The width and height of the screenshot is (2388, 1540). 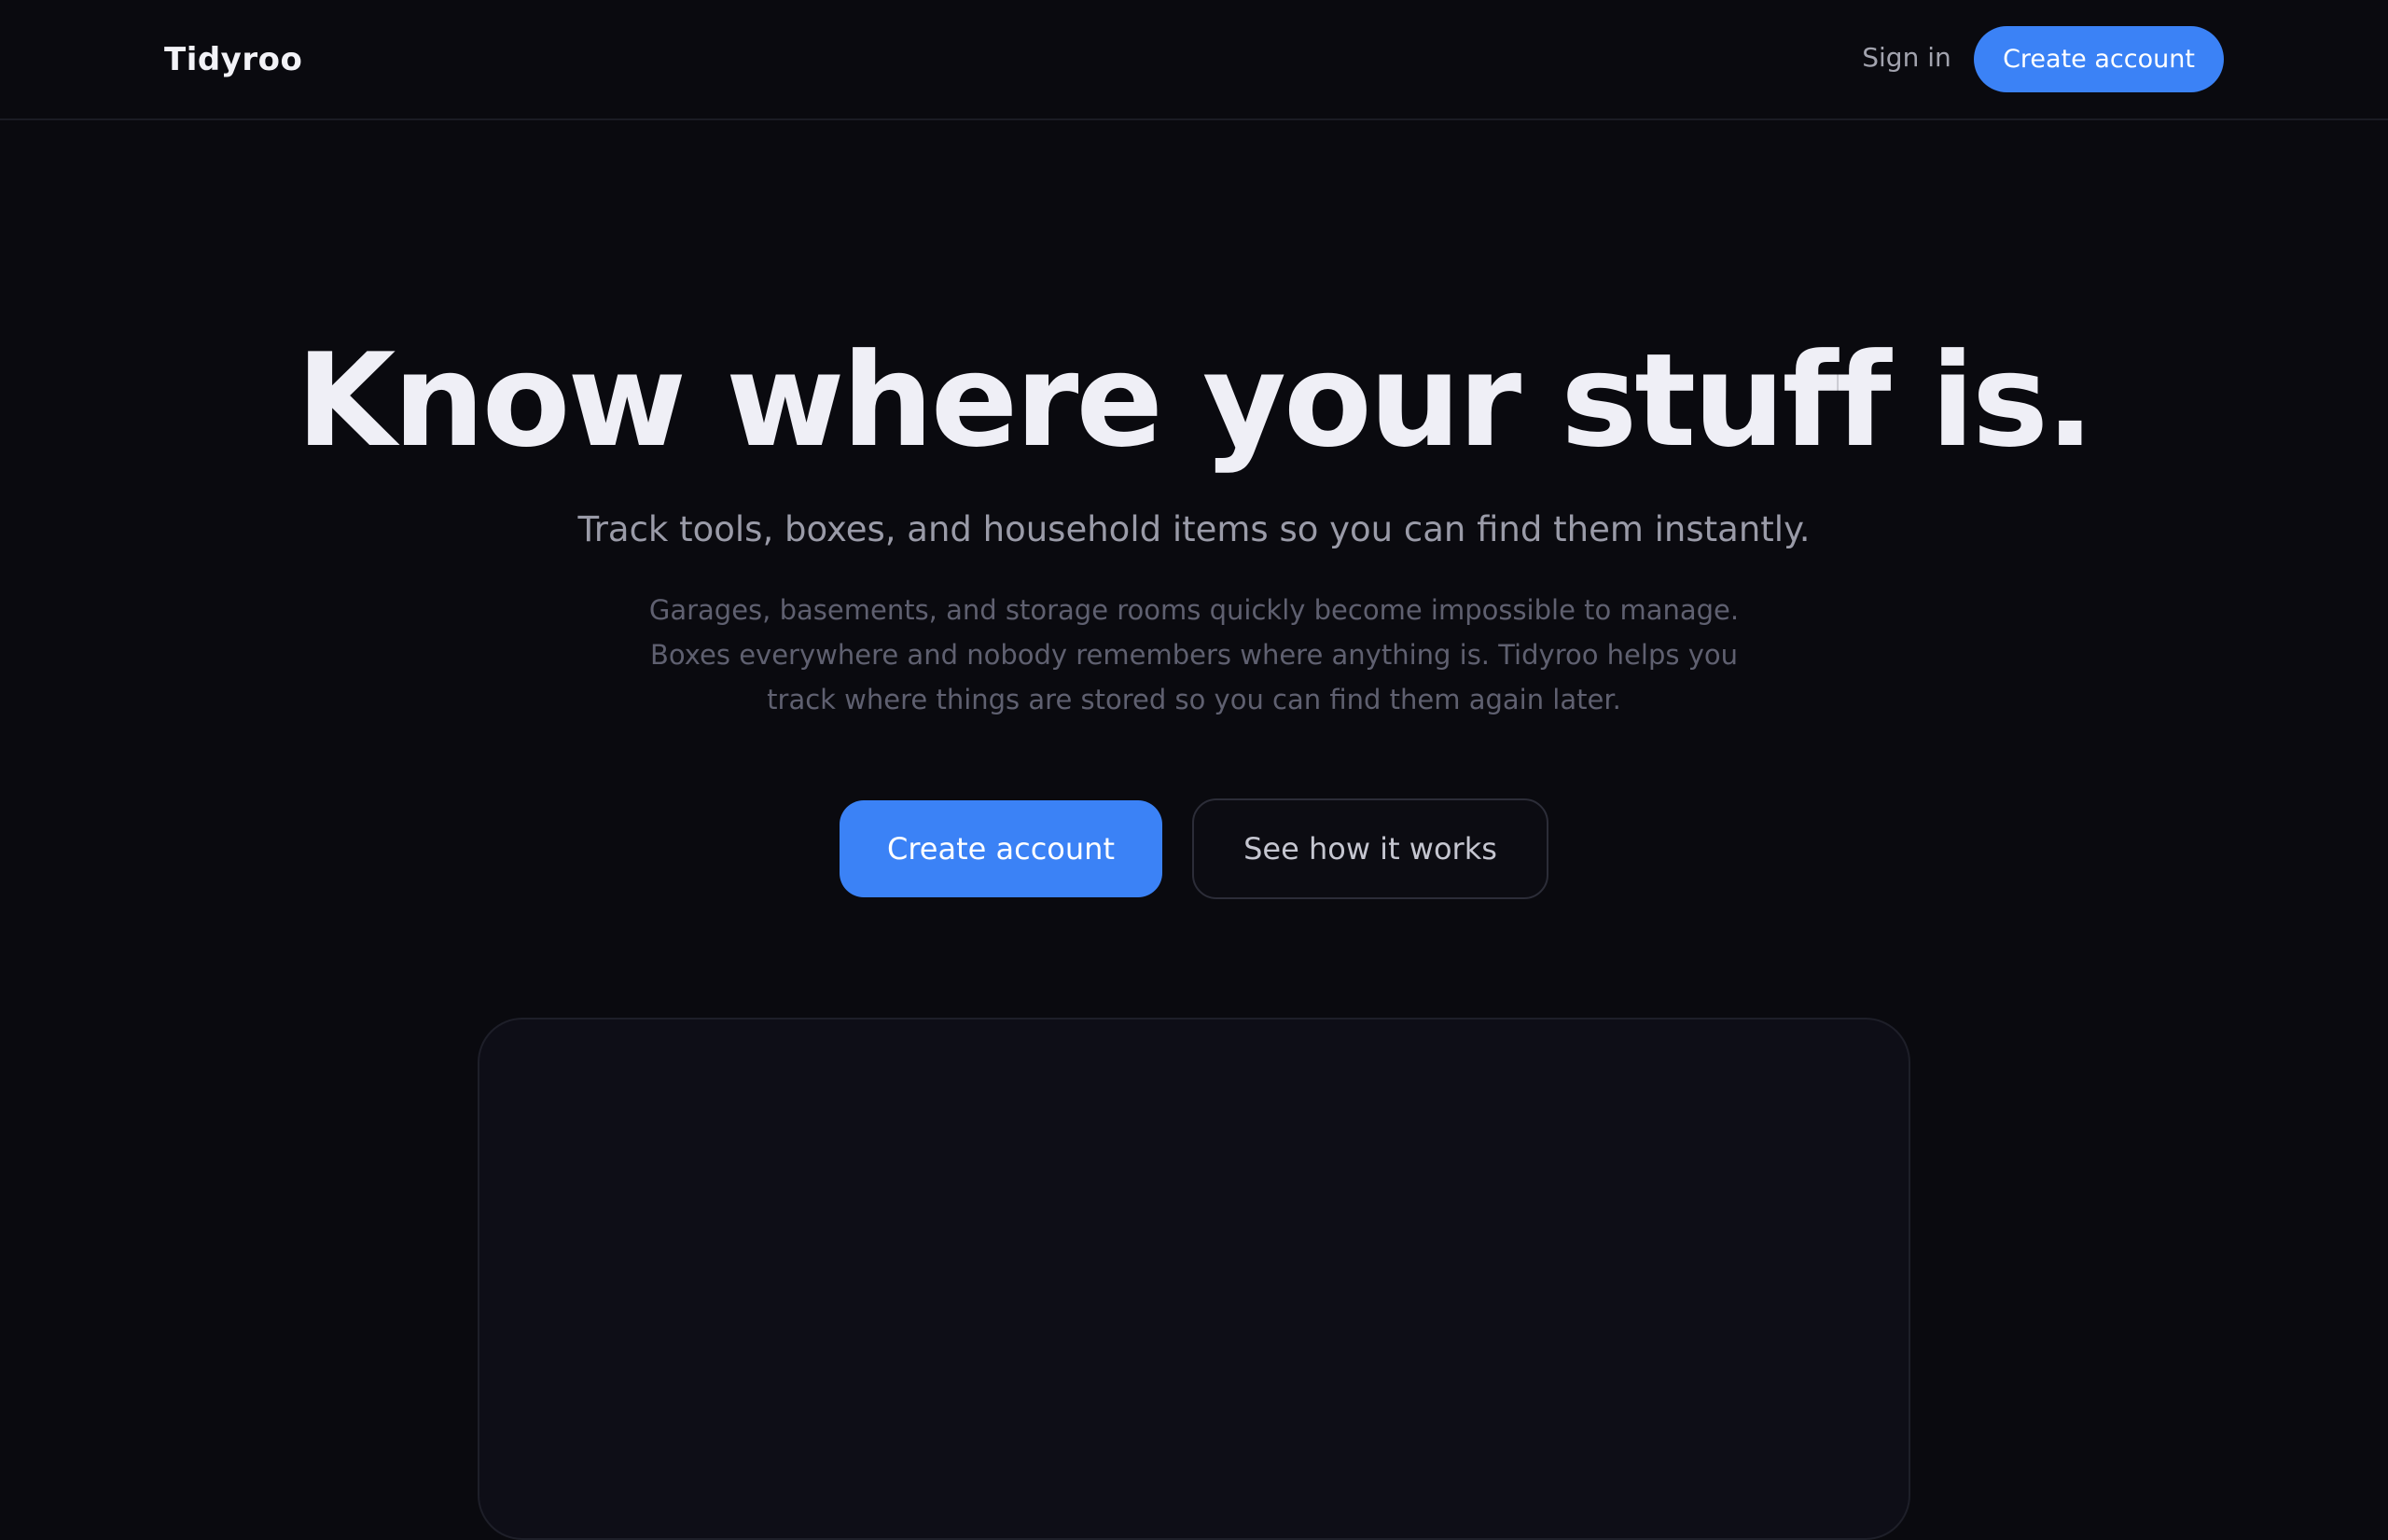 I want to click on create-account-button: Create account, so click(x=1001, y=848).